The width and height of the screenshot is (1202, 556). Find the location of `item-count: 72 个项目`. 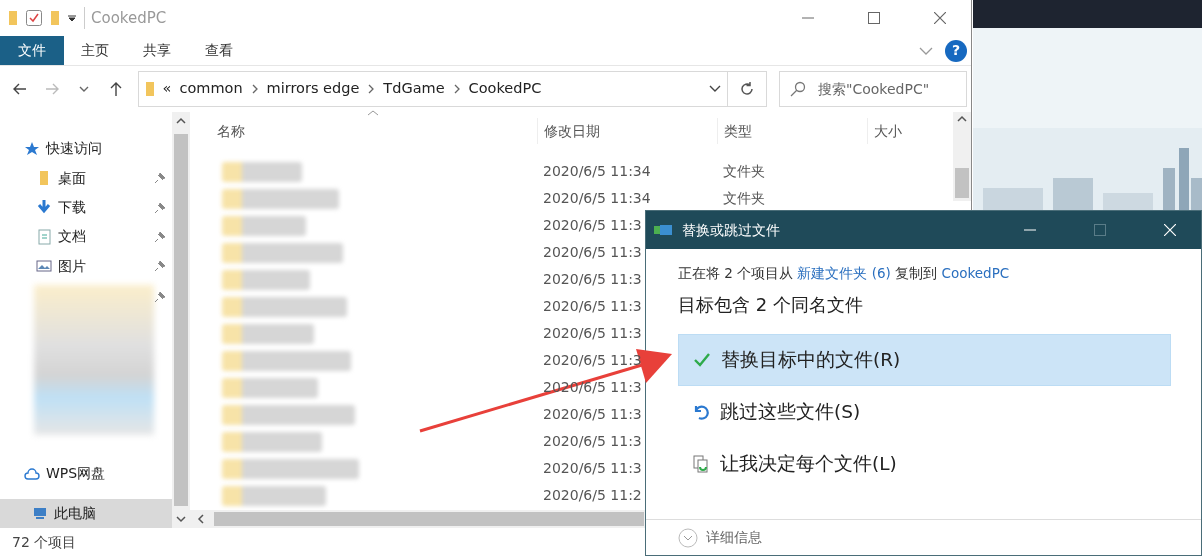

item-count: 72 个项目 is located at coordinates (44, 542).